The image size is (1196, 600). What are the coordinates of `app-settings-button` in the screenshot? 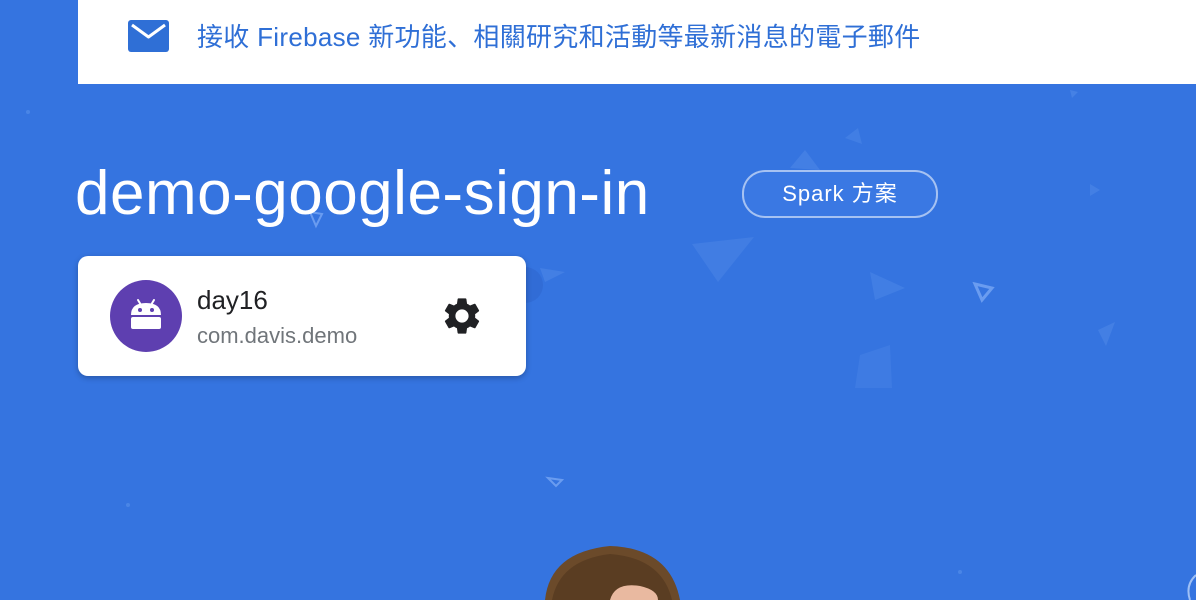 It's located at (462, 316).